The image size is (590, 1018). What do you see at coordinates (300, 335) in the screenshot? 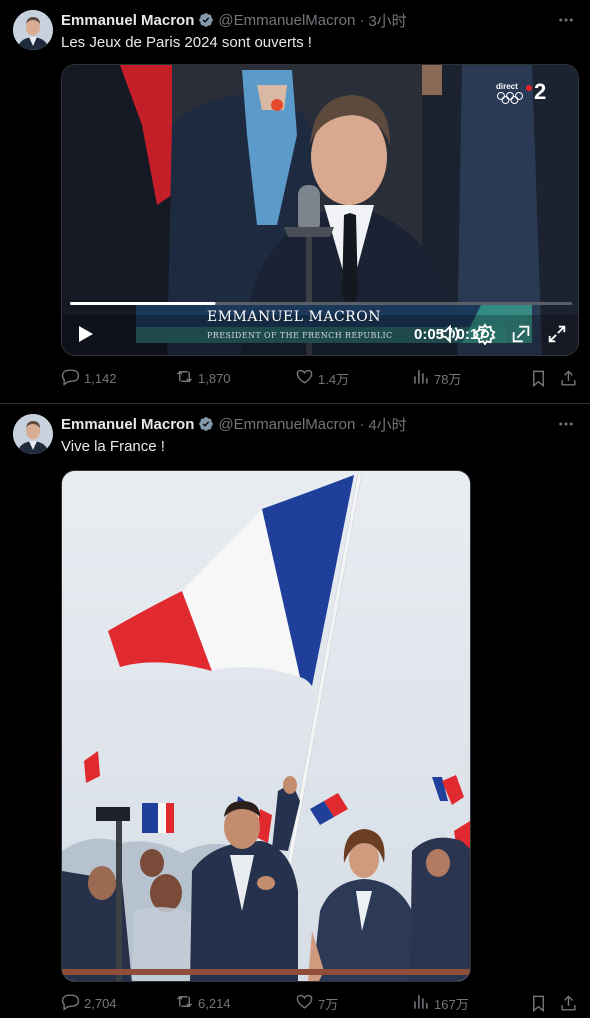
I see `lower-third-title: PRESIDENT OF THE FRENCH REPUBLIC` at bounding box center [300, 335].